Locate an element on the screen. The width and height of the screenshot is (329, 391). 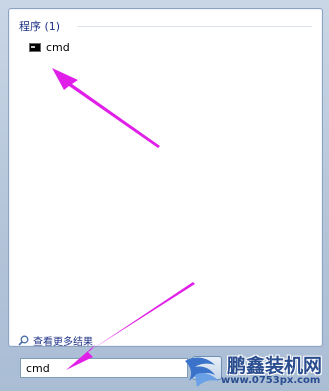
watermark: 鹏鑫装机网 www.0753px.com is located at coordinates (255, 371).